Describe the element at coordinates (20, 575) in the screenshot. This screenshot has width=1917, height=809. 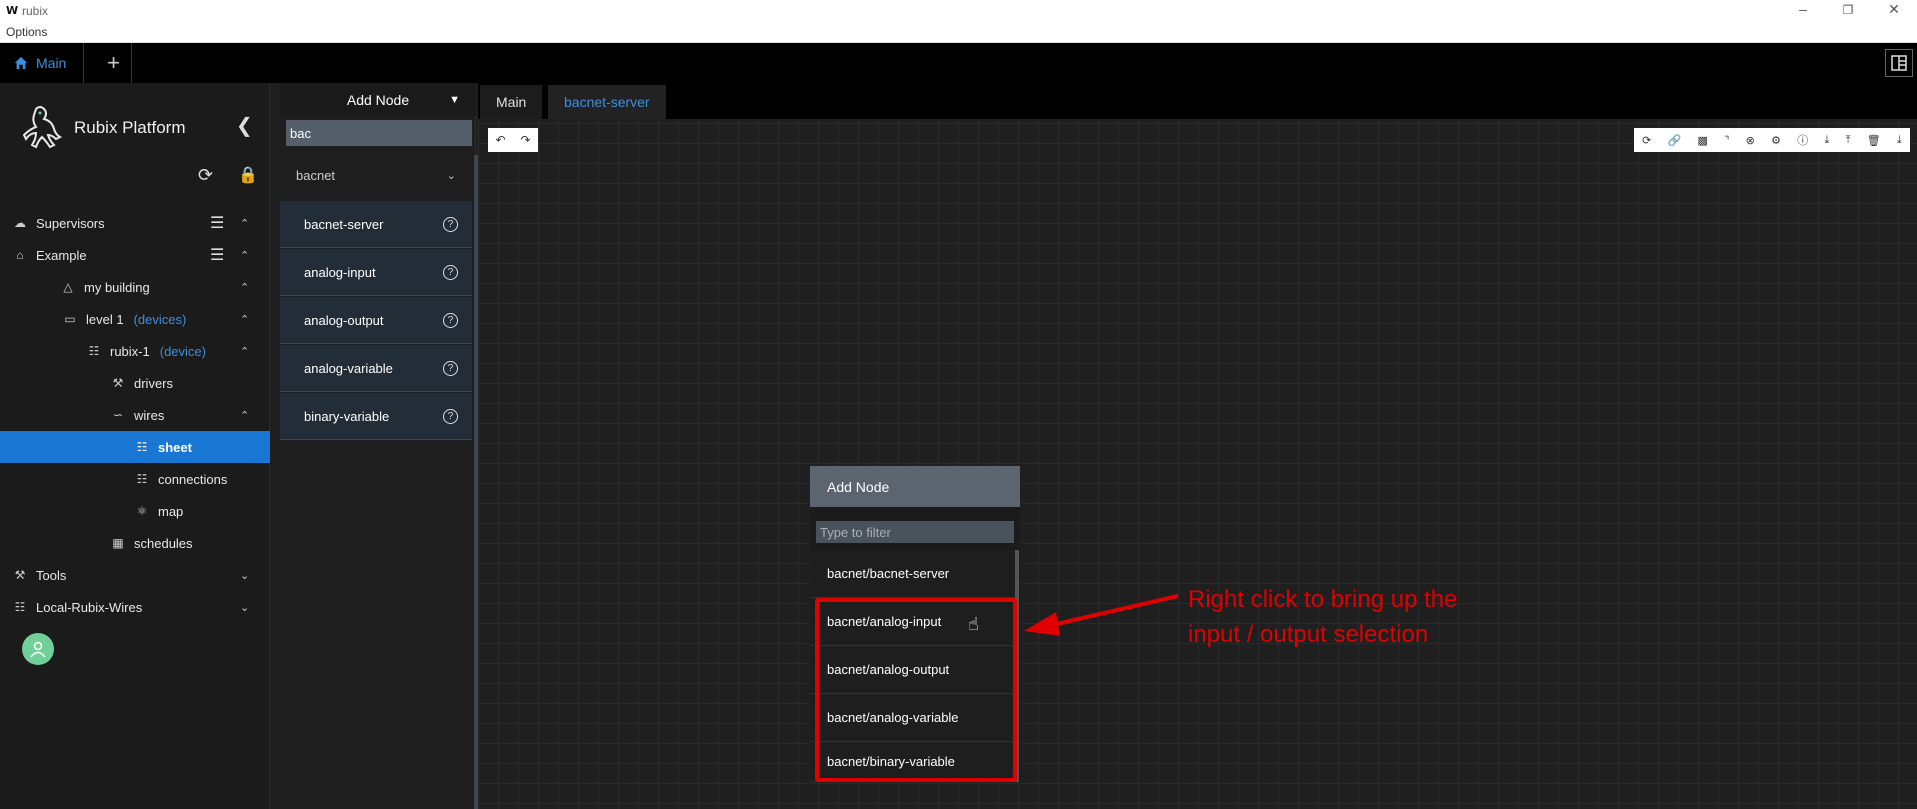
I see `tools-icon: ⚒` at that location.